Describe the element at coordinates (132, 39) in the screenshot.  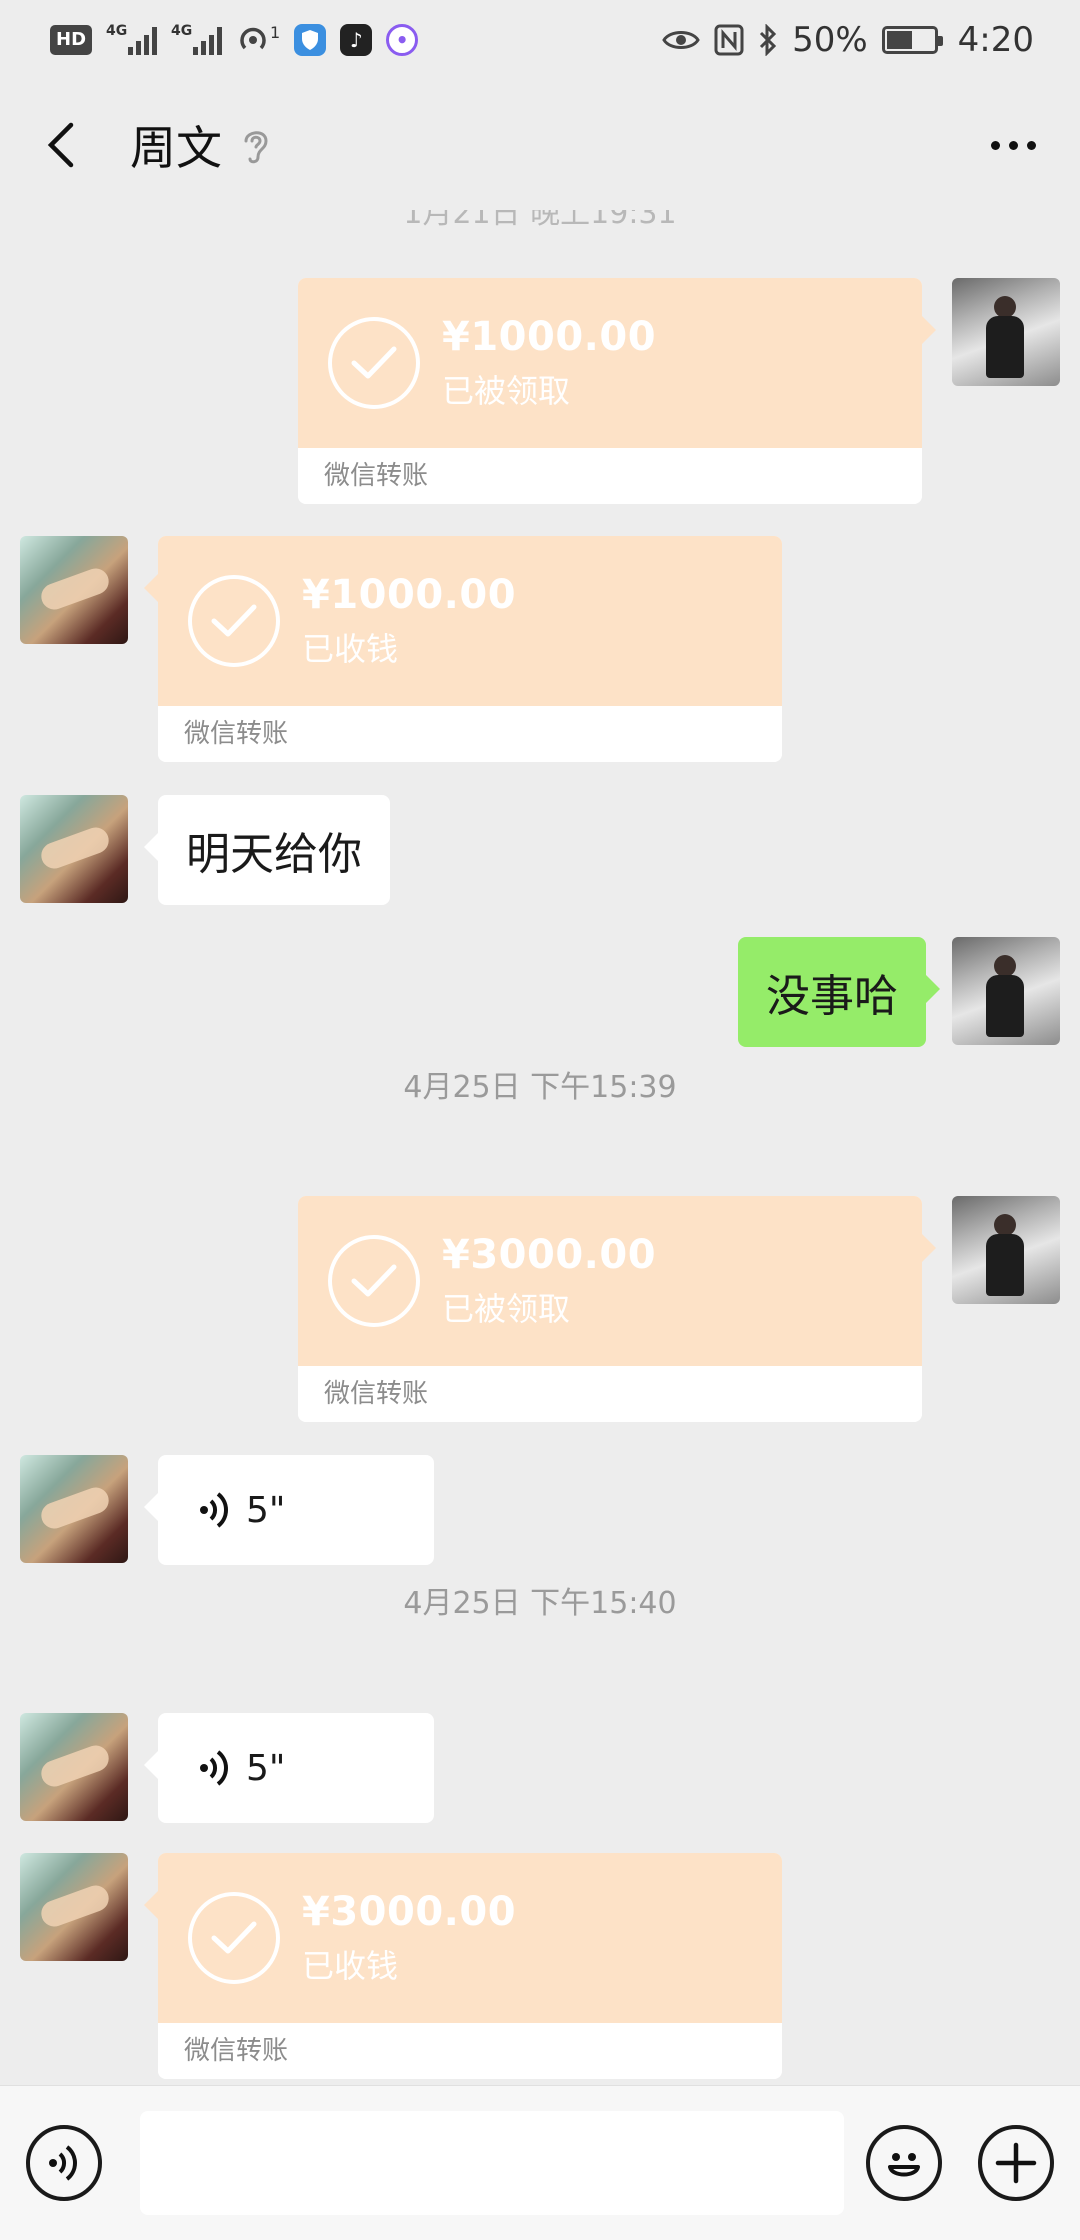
I see `signal-icon: 4G` at that location.